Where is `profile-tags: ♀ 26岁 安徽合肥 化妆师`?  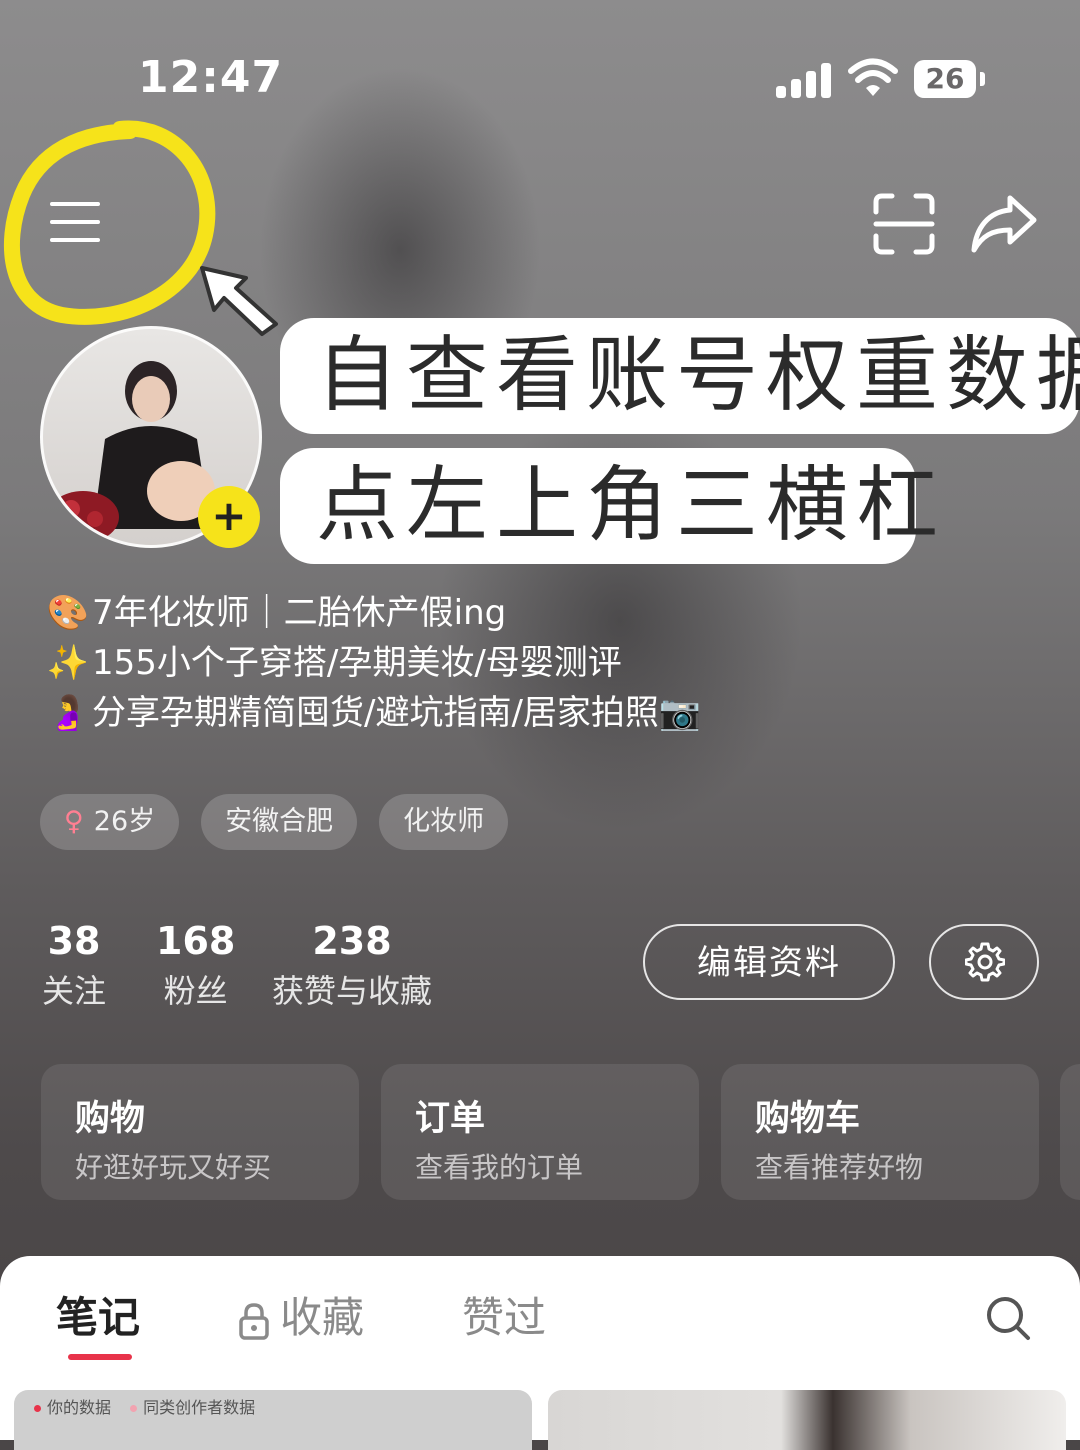 profile-tags: ♀ 26岁 安徽合肥 化妆师 is located at coordinates (274, 822).